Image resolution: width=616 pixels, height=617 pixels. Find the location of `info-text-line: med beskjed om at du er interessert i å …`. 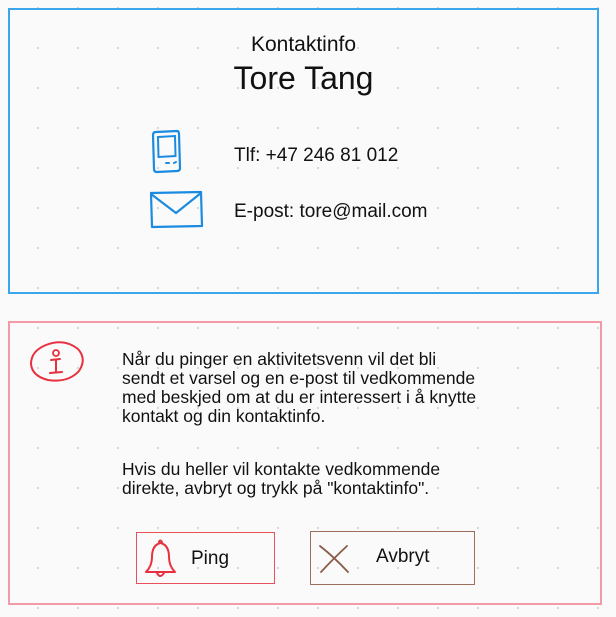

info-text-line: med beskjed om at du er interessert i å … is located at coordinates (299, 397).